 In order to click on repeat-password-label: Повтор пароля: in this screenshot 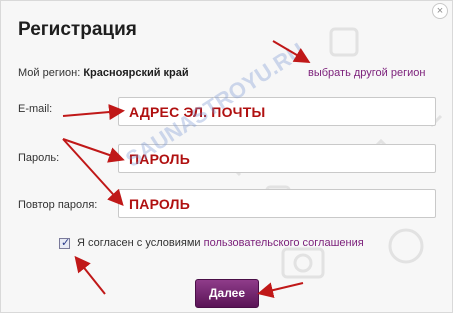, I will do `click(58, 205)`.